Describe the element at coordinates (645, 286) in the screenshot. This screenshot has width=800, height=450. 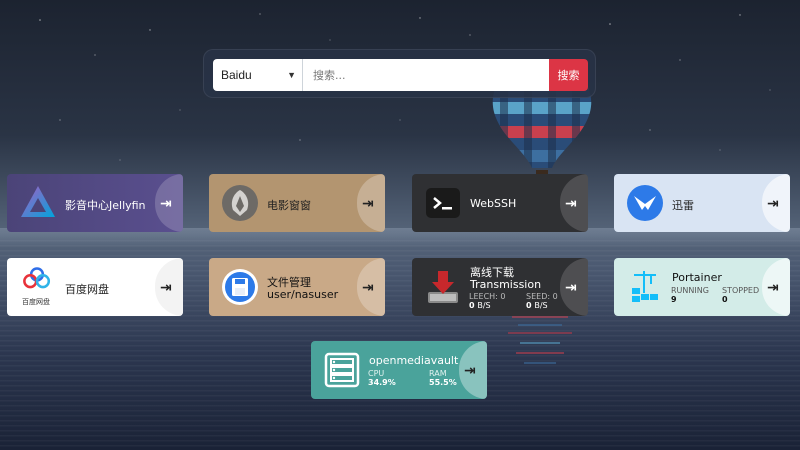
I see `portainer-icon` at that location.